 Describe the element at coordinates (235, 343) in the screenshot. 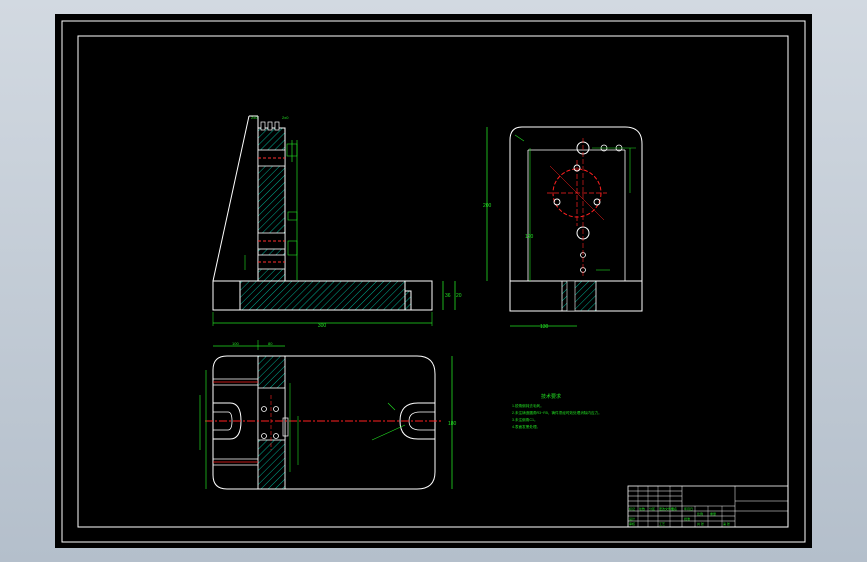

I see `dim-top-width-a: 100` at that location.